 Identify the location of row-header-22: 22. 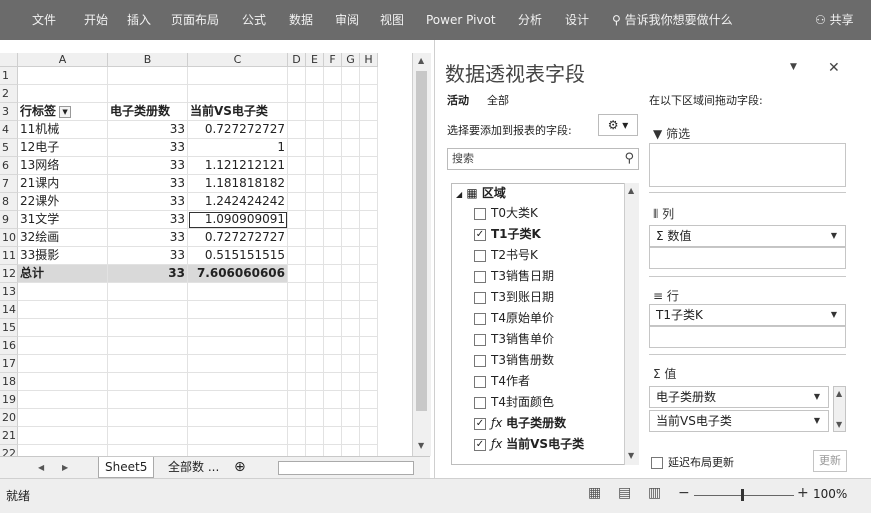
(9, 450).